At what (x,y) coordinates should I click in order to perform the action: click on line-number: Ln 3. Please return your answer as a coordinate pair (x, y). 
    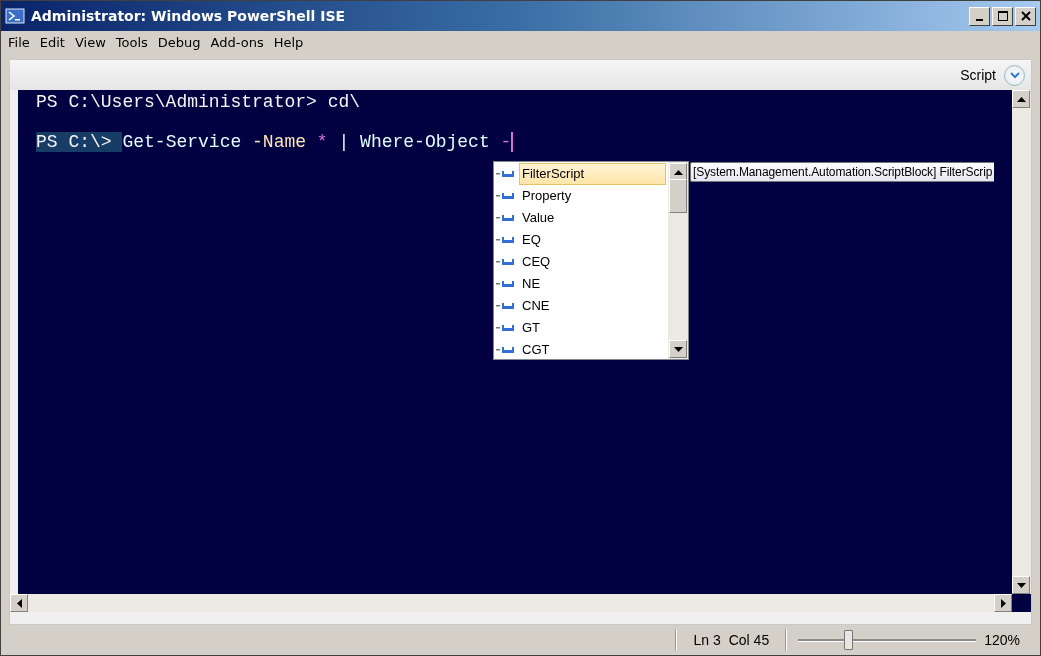
    Looking at the image, I should click on (707, 640).